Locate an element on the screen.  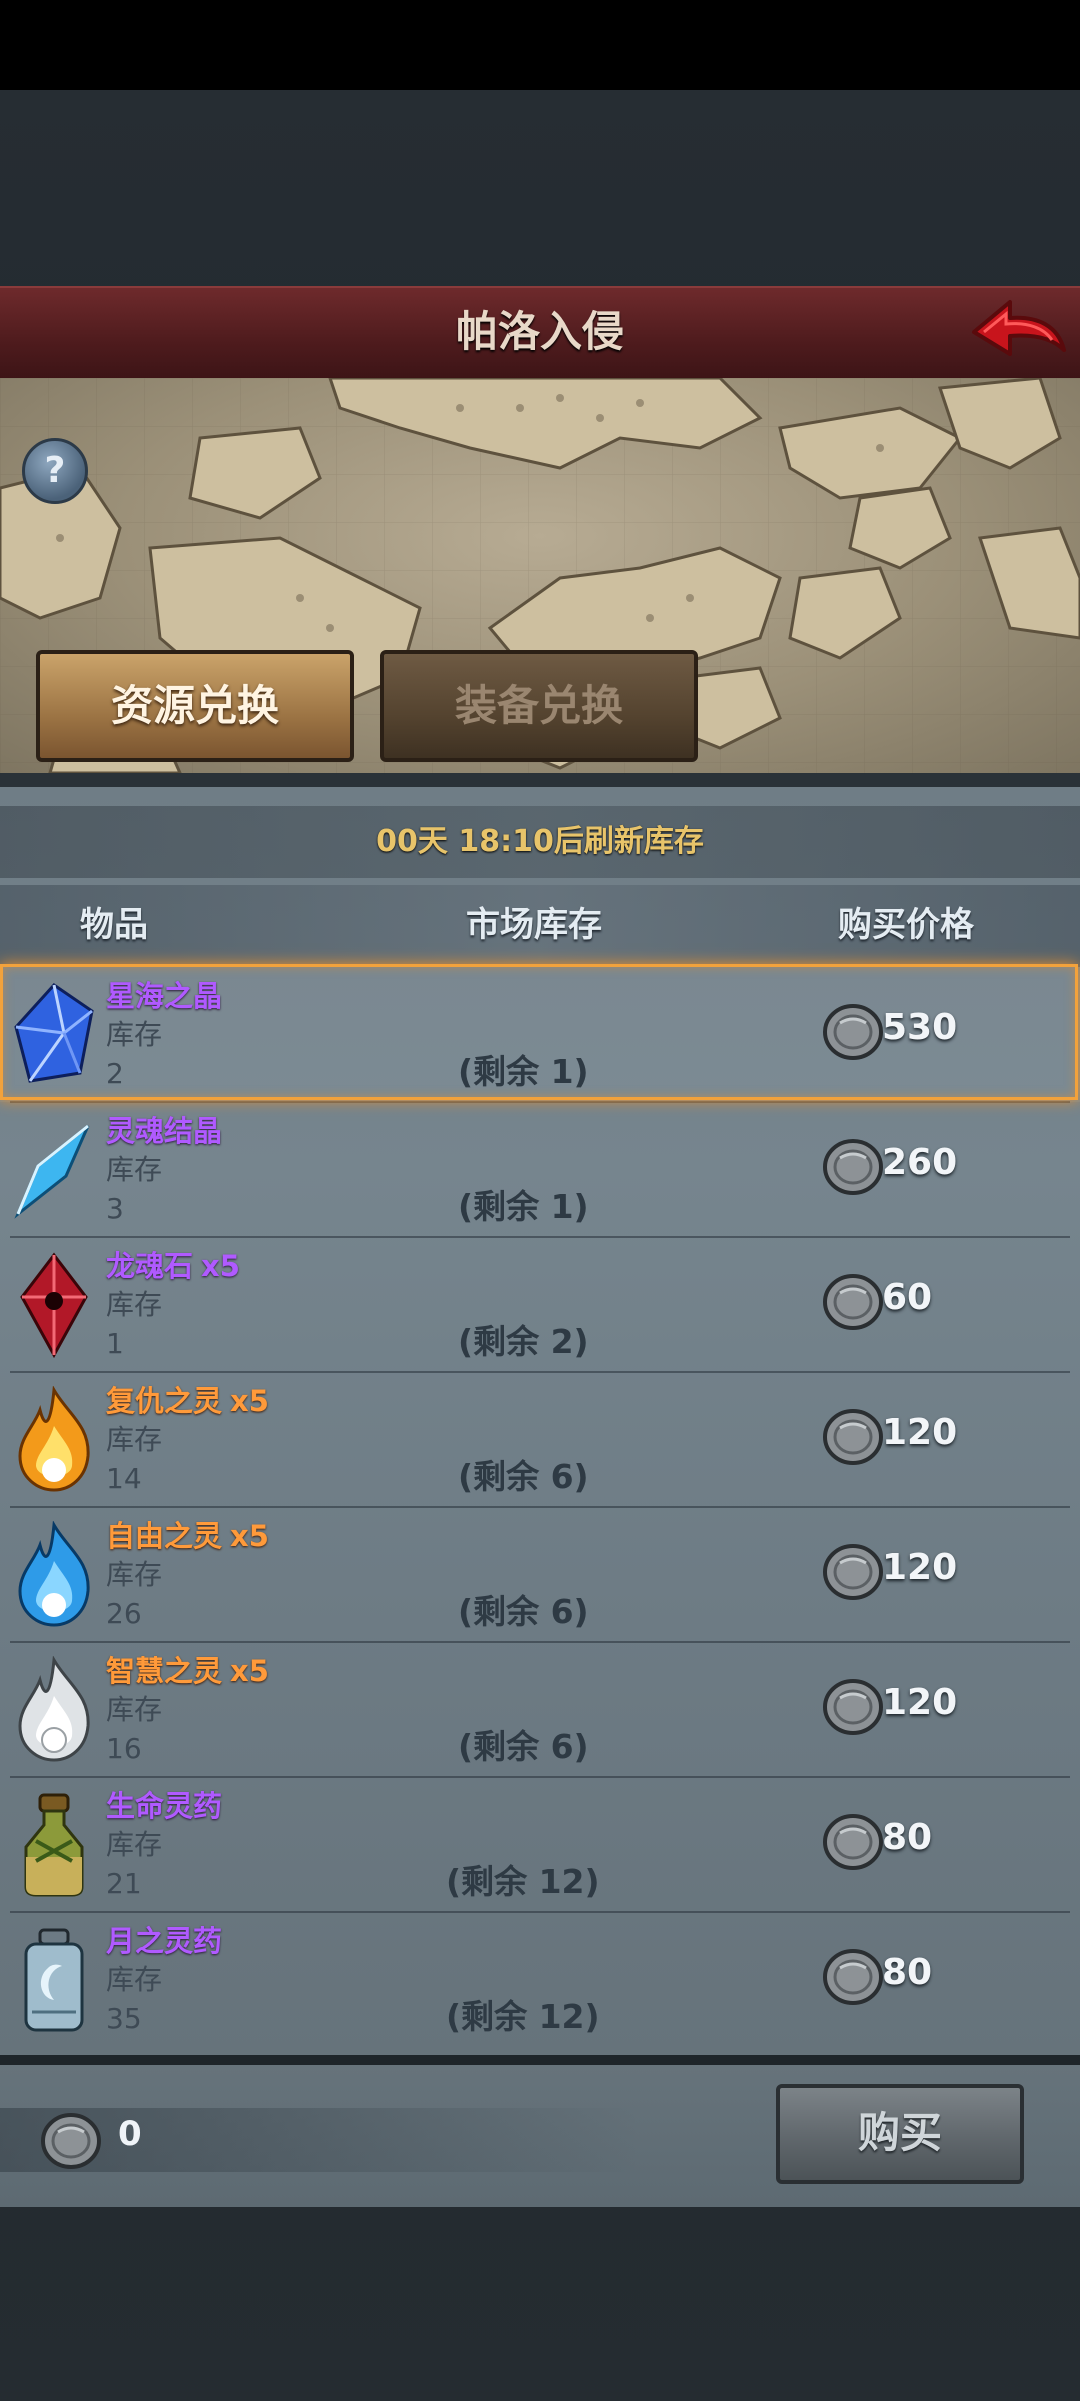
back-arrow-icon is located at coordinates (1019, 328).